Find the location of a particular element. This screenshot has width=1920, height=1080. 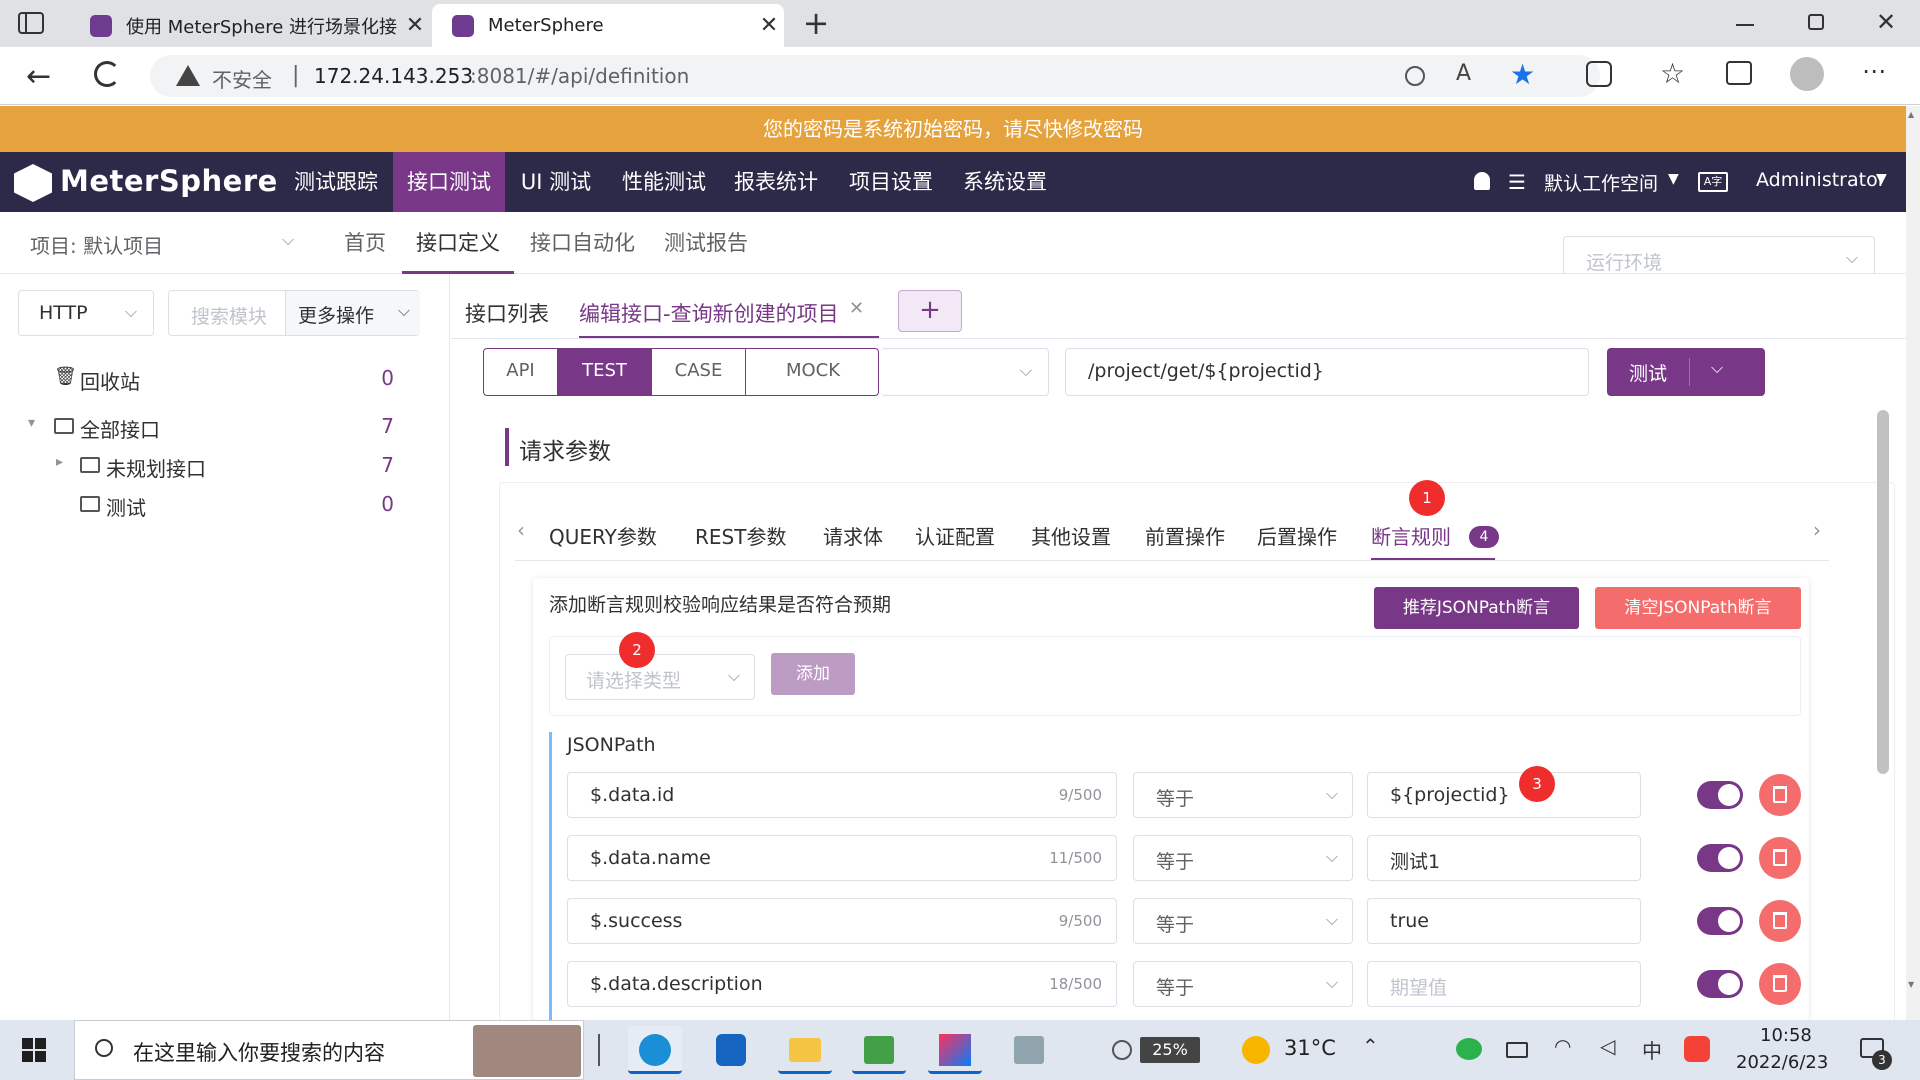

expected-value-input: 期望值 is located at coordinates (1504, 984).